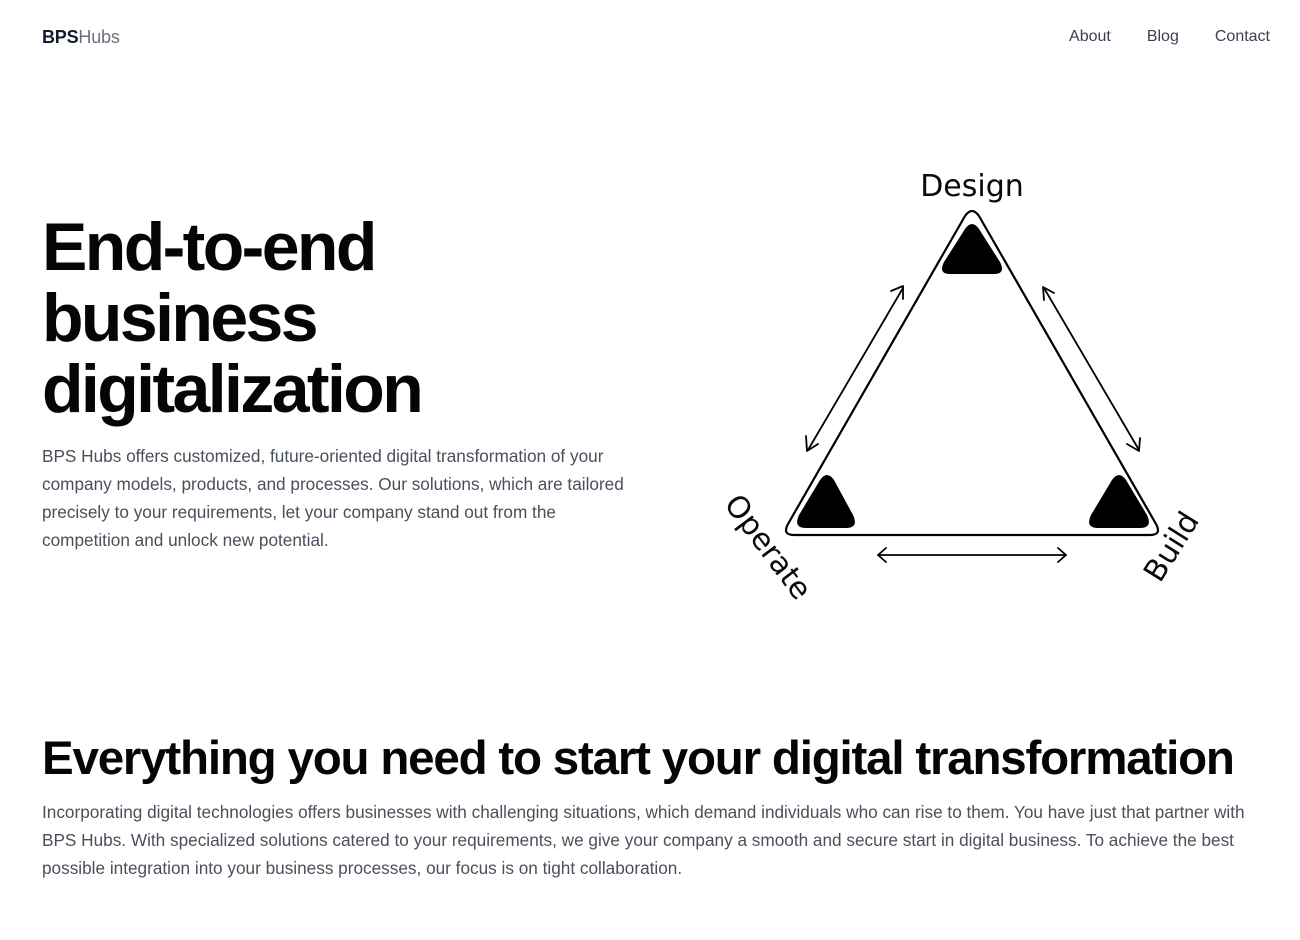 The height and width of the screenshot is (940, 1300). Describe the element at coordinates (767, 547) in the screenshot. I see `operate-label: Operate` at that location.